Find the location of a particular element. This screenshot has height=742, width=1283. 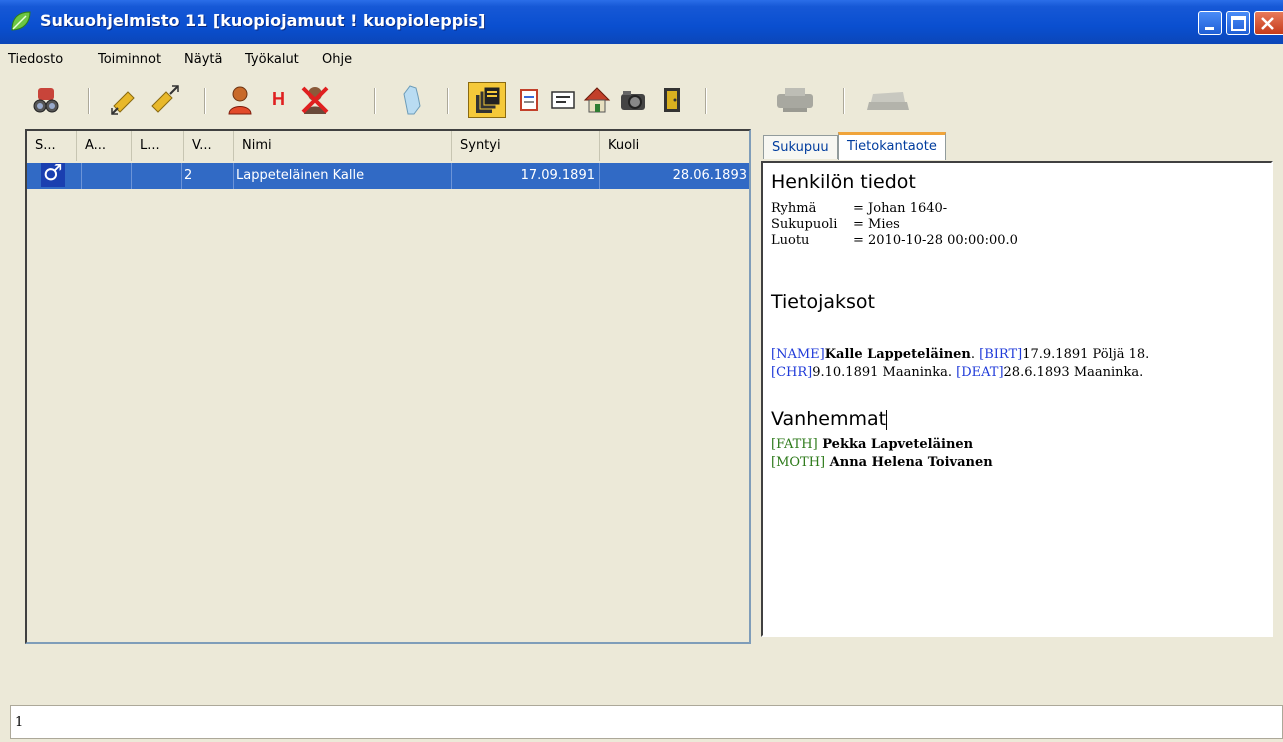

column-header-syntyi: Syntyi is located at coordinates (526, 146).